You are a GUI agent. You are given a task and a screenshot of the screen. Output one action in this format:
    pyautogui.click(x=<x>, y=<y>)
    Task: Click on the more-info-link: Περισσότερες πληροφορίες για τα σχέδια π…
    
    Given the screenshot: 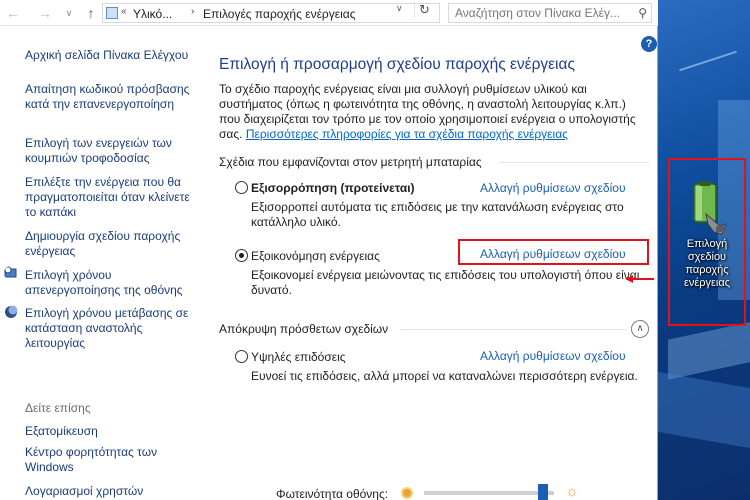 What is the action you would take?
    pyautogui.click(x=407, y=134)
    